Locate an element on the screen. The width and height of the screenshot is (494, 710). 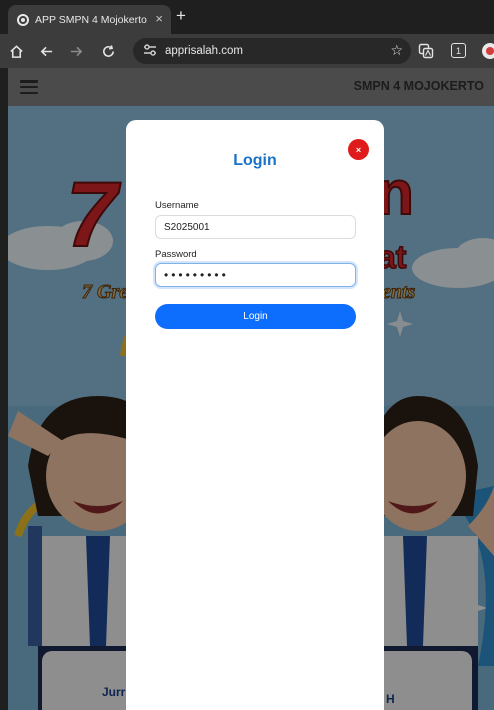
password-label: Password is located at coordinates (176, 254).